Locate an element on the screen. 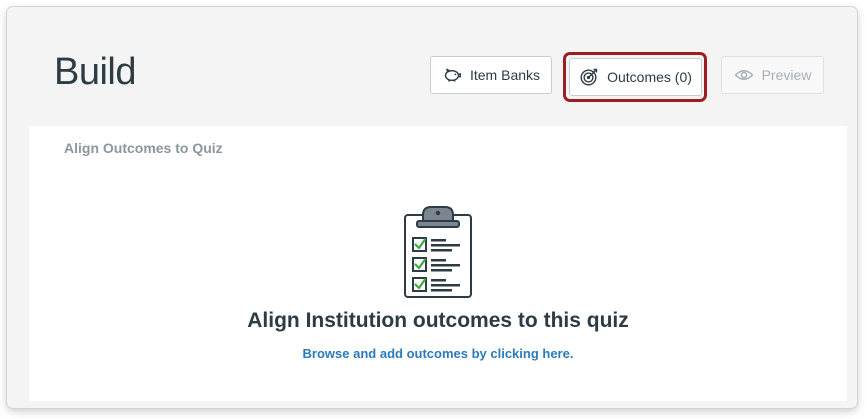 Image resolution: width=867 pixels, height=419 pixels. preview-button: Preview is located at coordinates (772, 75).